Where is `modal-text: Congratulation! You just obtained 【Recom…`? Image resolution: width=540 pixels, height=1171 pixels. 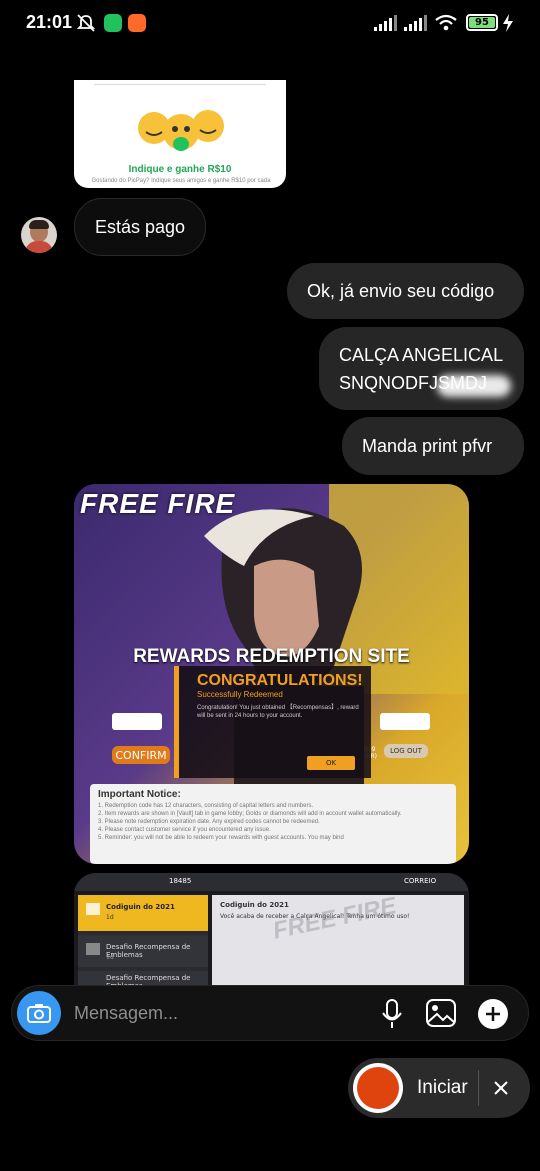
modal-text: Congratulation! You just obtained 【Recom… is located at coordinates (278, 712).